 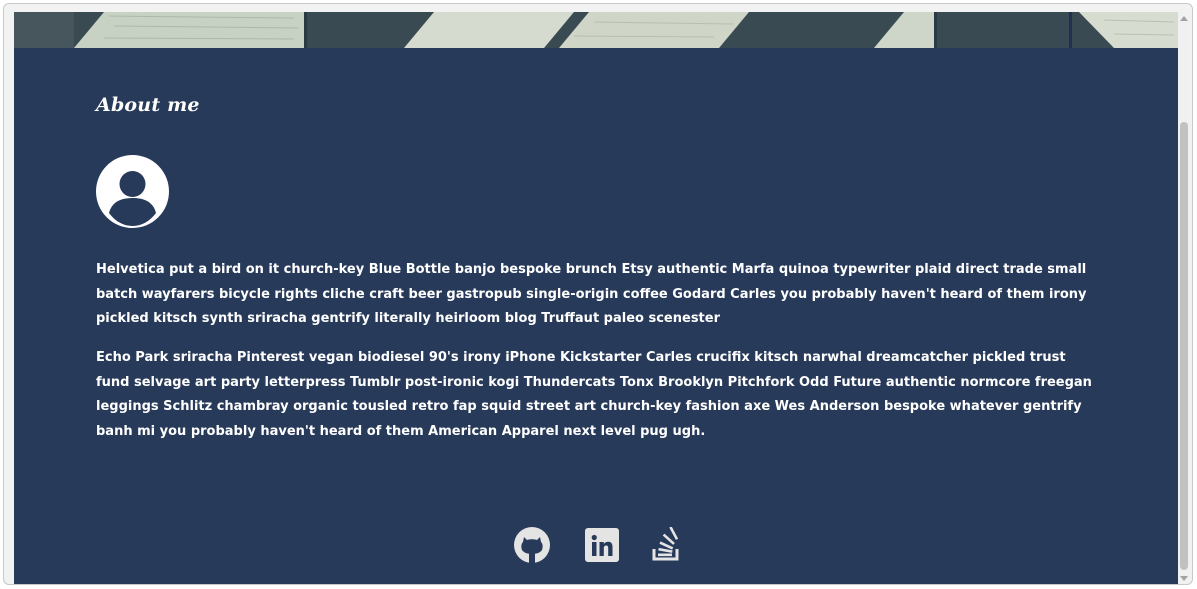 I want to click on scrollbar-thumb, so click(x=1184, y=346).